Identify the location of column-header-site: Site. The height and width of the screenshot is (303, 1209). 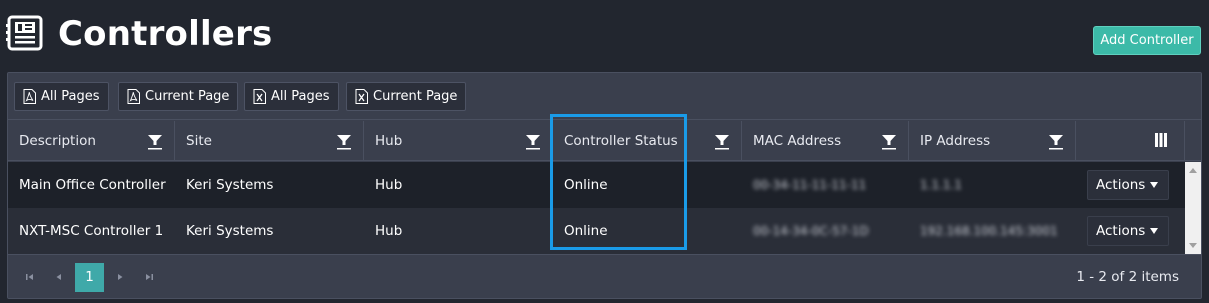
(269, 141).